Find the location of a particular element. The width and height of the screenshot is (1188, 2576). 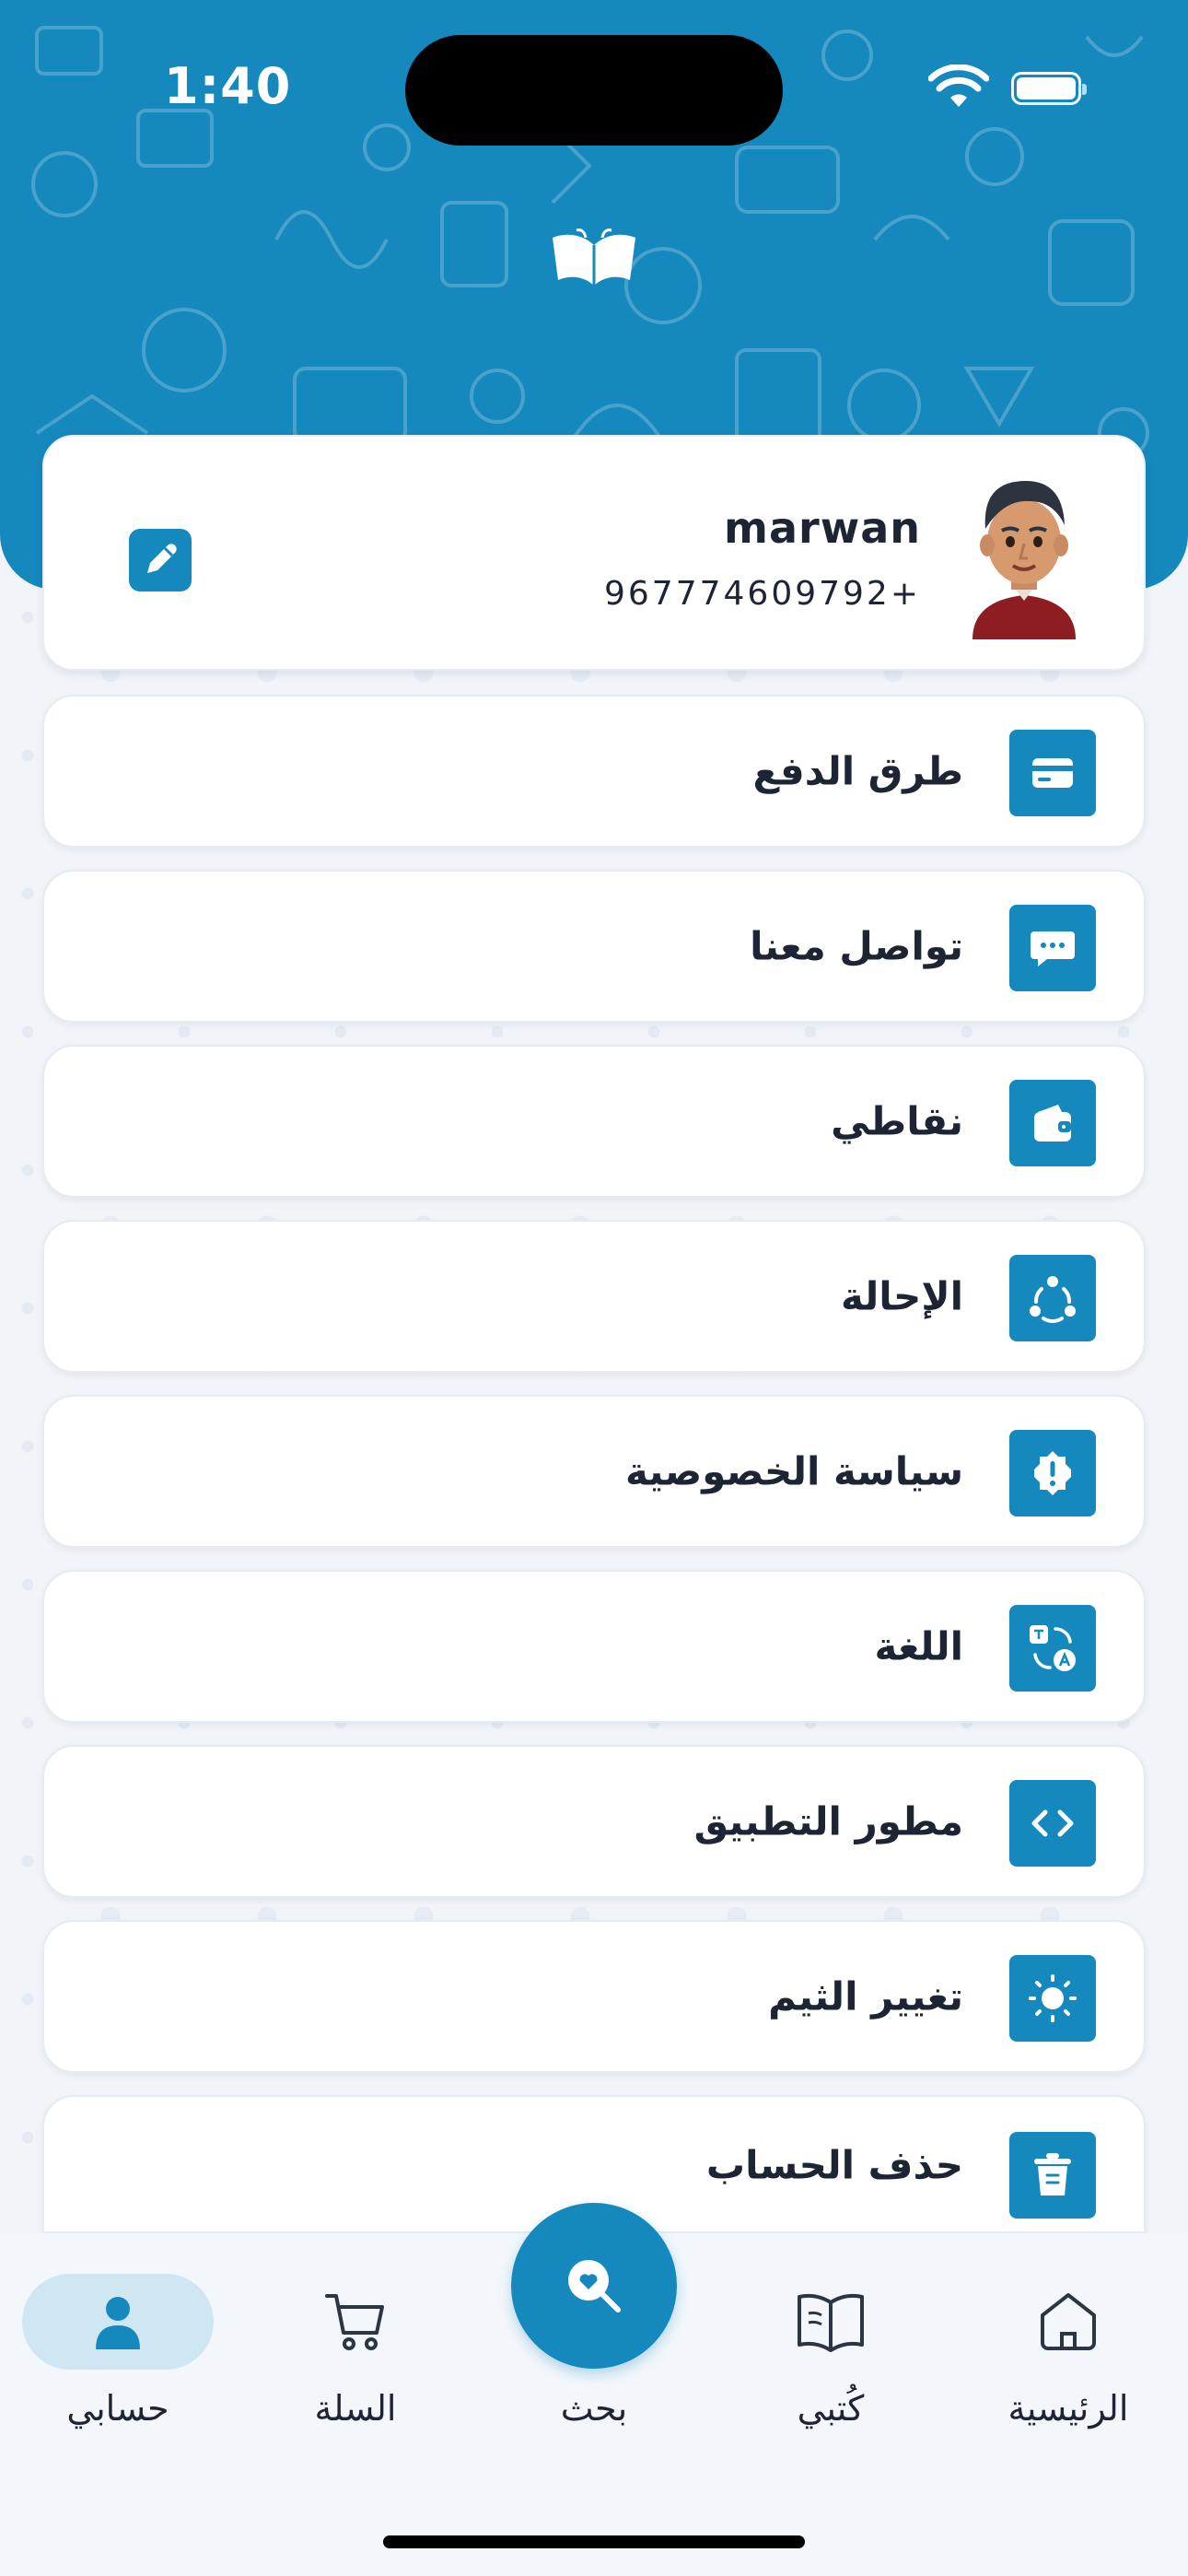

wifi-icon is located at coordinates (958, 85).